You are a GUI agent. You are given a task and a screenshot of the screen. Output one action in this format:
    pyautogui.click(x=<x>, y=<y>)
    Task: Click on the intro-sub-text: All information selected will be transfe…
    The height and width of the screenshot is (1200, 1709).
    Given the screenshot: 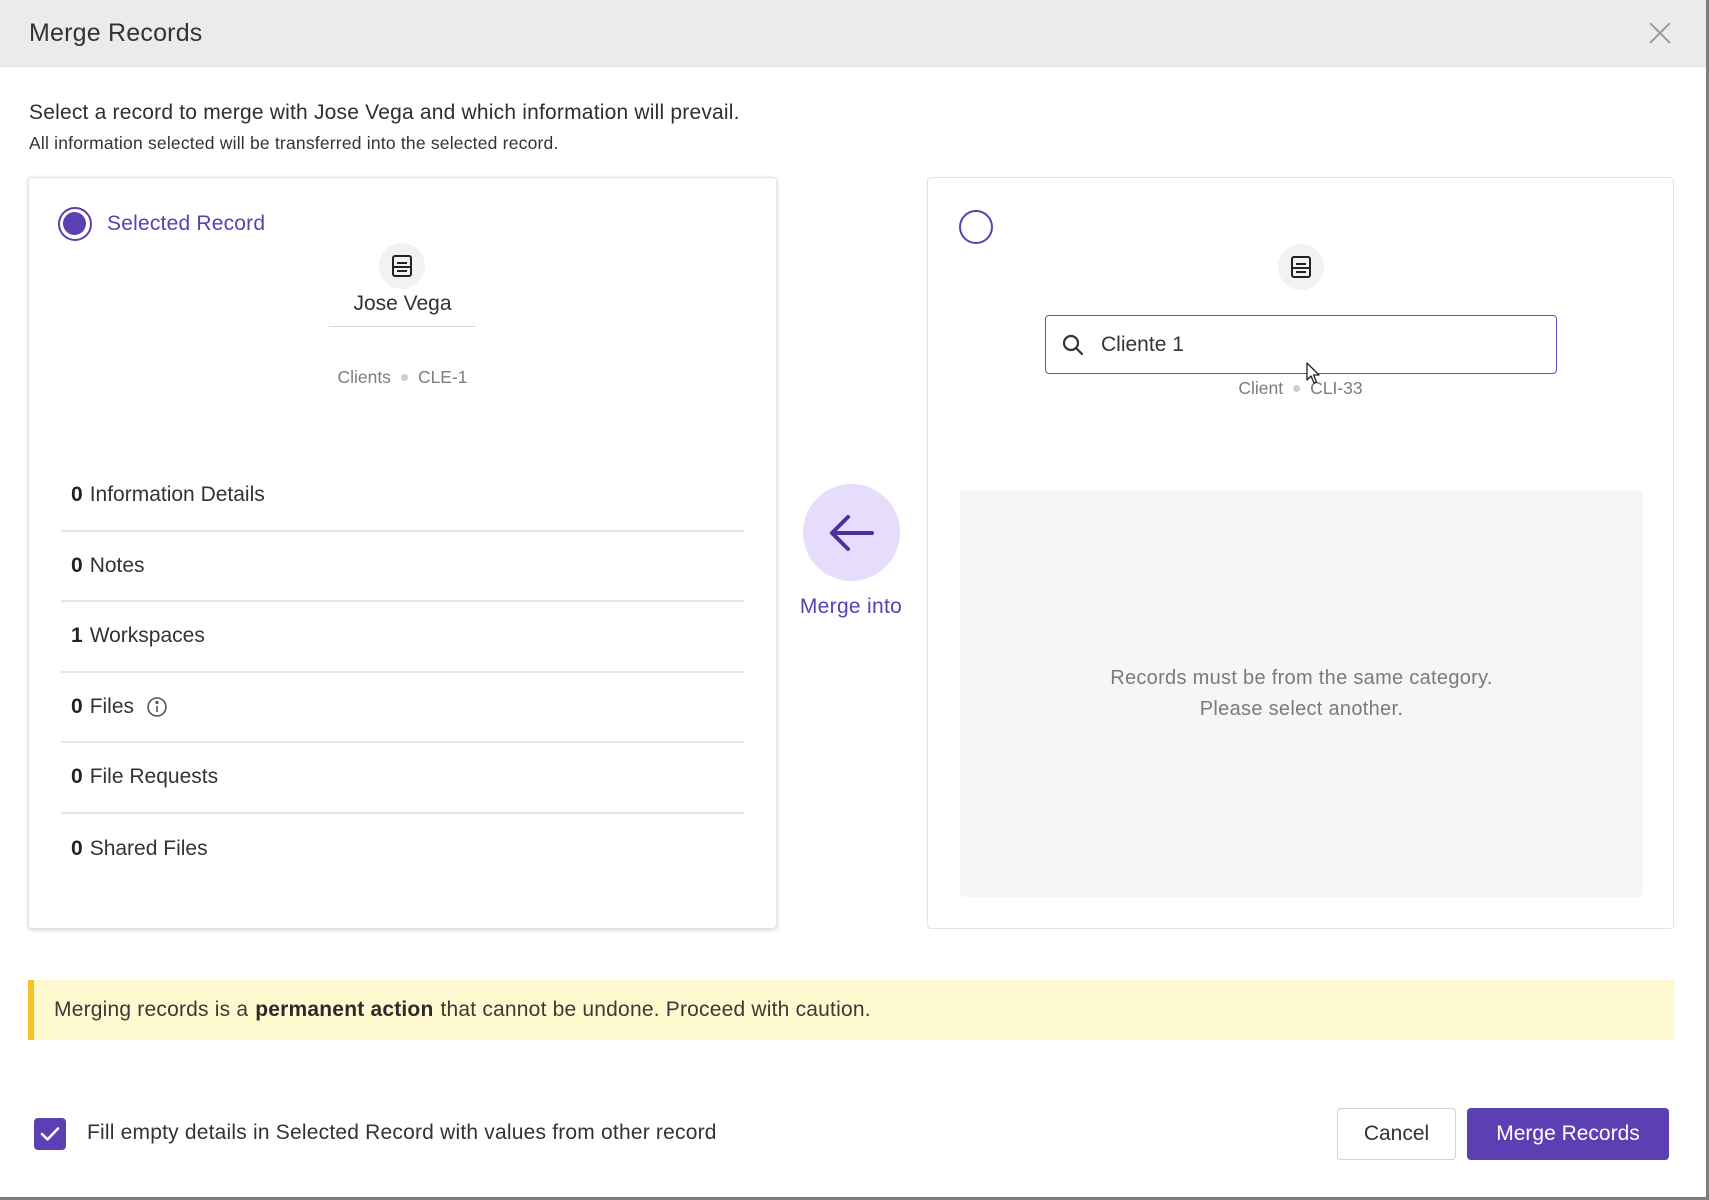 What is the action you would take?
    pyautogui.click(x=294, y=143)
    